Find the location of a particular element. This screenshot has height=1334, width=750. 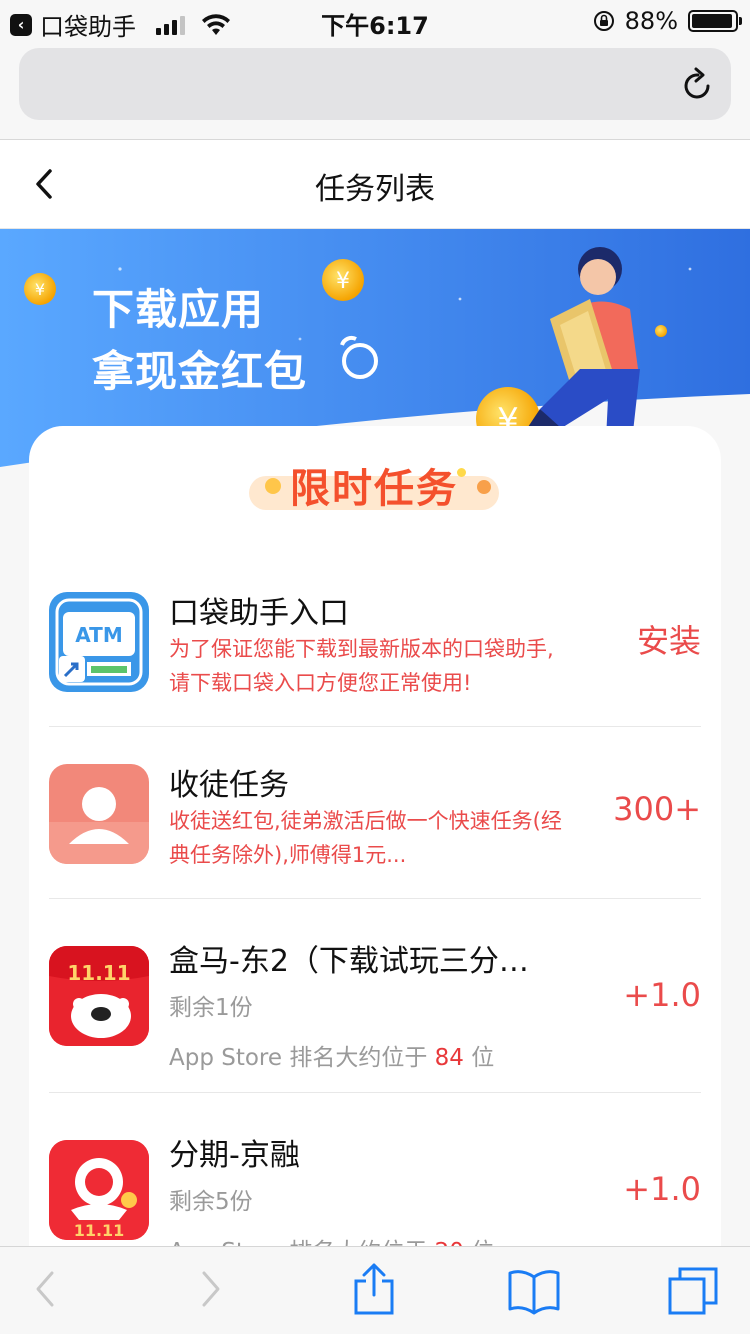

install-button: 安装 is located at coordinates (669, 639).